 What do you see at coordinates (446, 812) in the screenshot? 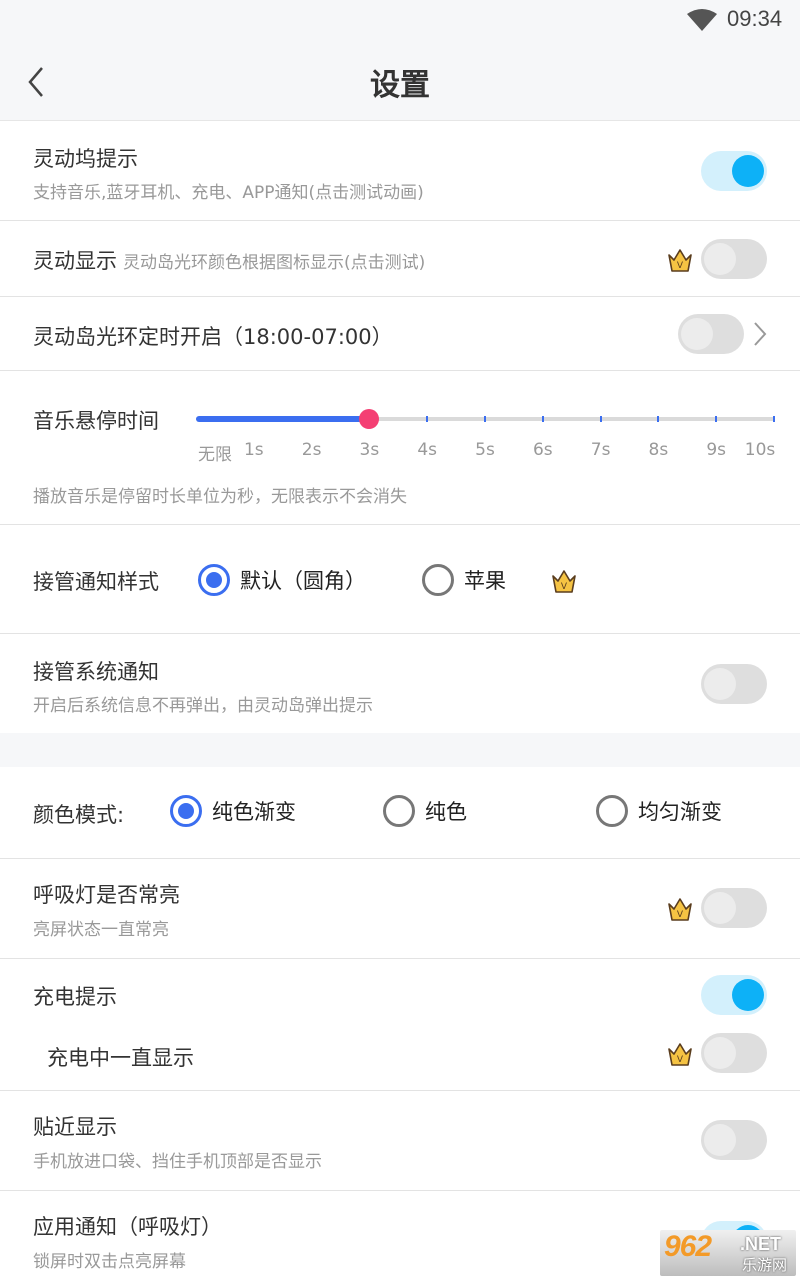
I see `radio-label: 纯色` at bounding box center [446, 812].